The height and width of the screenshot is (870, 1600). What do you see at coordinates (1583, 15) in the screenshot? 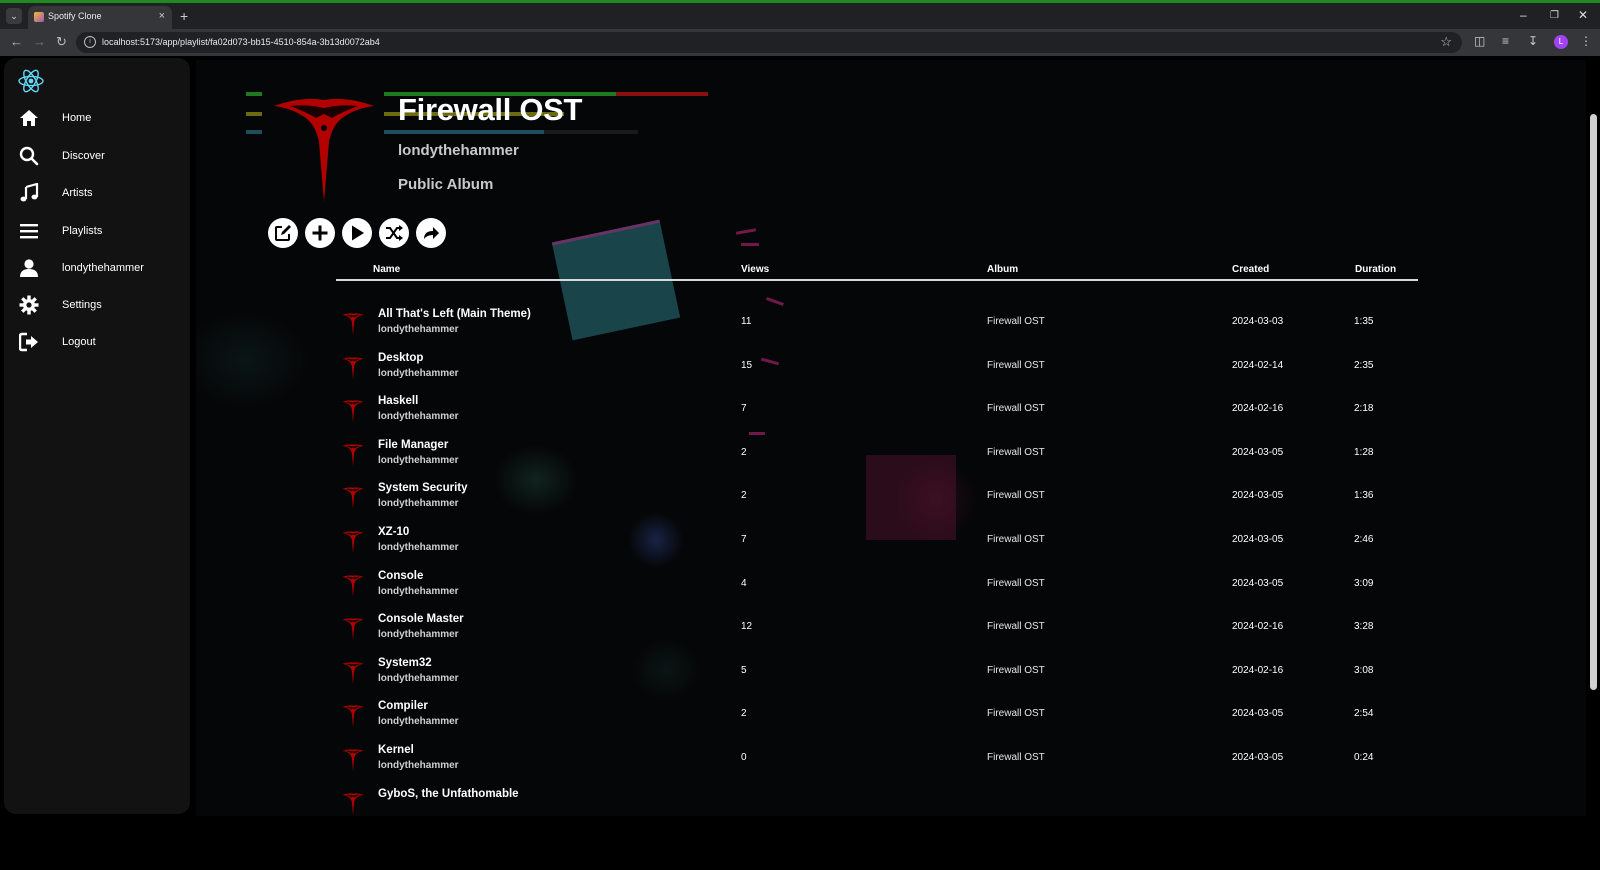
I see `close-window-icon: ✕` at bounding box center [1583, 15].